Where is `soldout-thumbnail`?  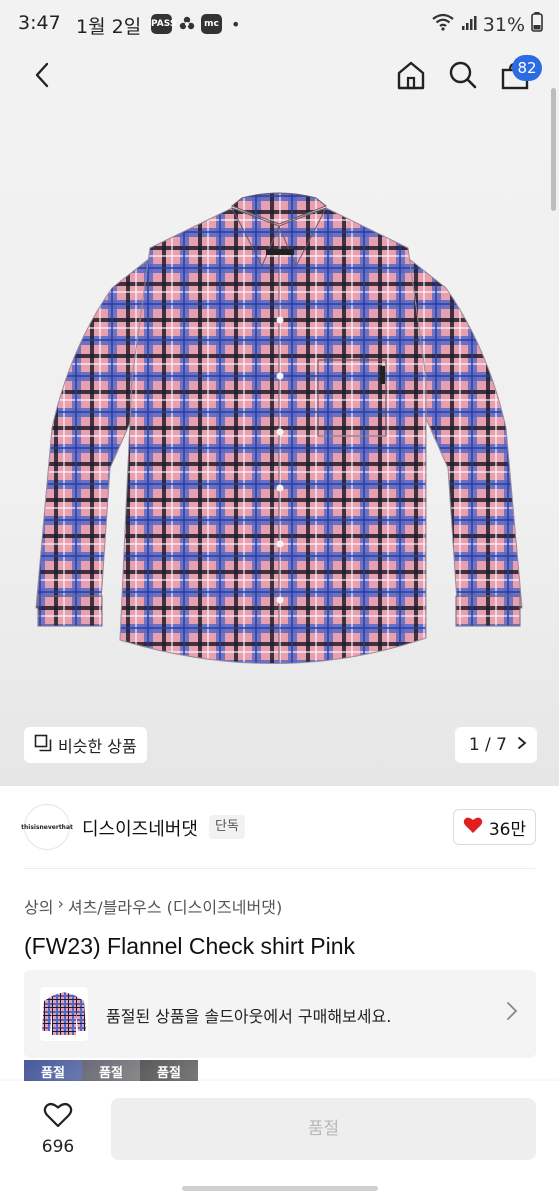 soldout-thumbnail is located at coordinates (64, 1014).